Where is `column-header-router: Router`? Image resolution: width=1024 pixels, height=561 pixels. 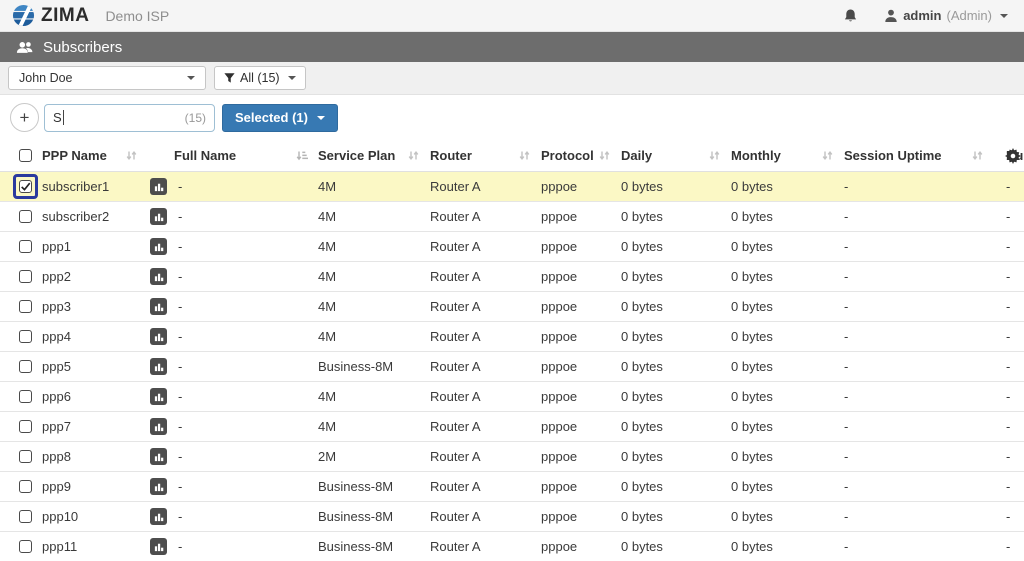
column-header-router: Router is located at coordinates (485, 155).